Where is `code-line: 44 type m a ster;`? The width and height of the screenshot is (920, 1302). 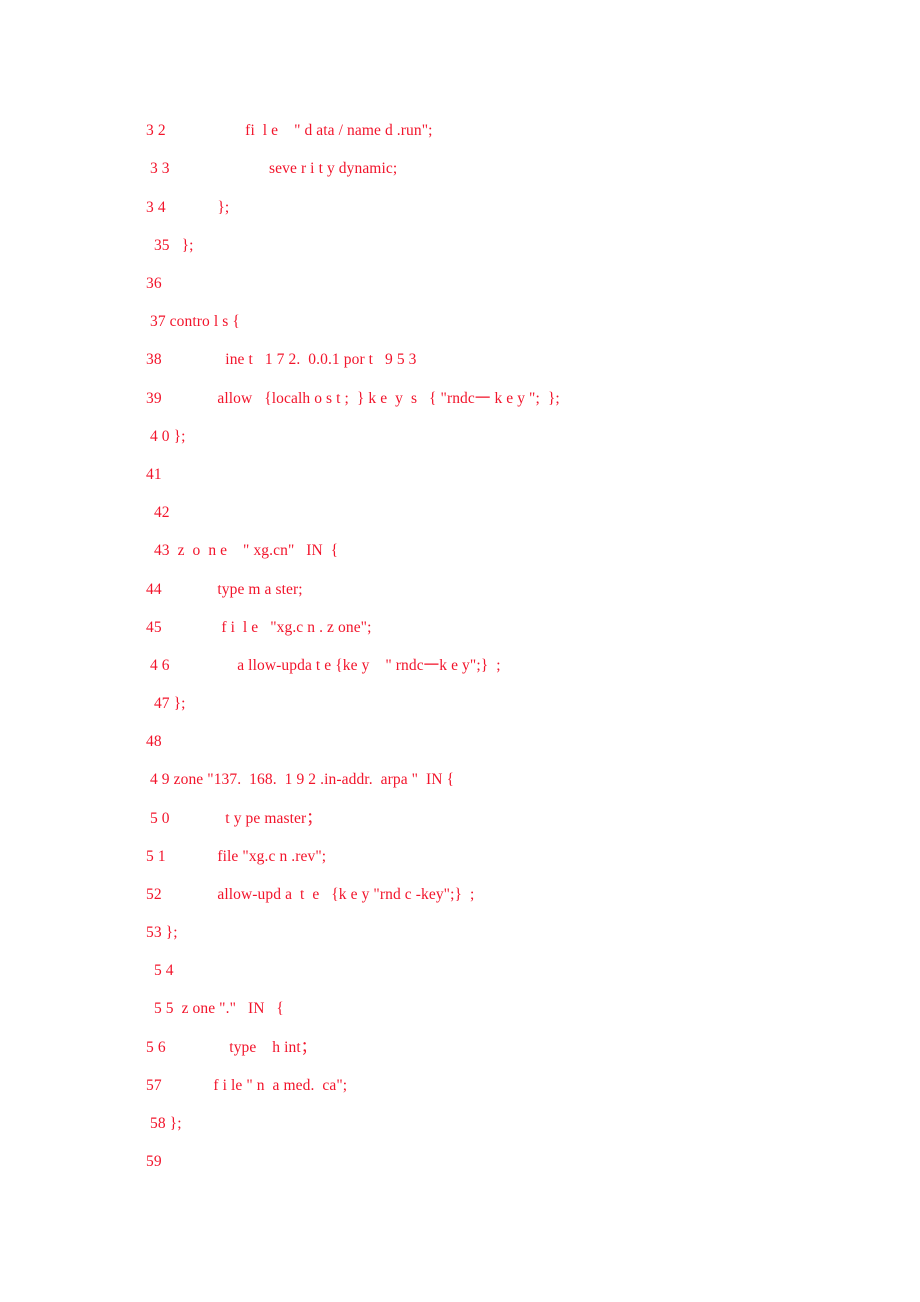 code-line: 44 type m a ster; is located at coordinates (224, 590).